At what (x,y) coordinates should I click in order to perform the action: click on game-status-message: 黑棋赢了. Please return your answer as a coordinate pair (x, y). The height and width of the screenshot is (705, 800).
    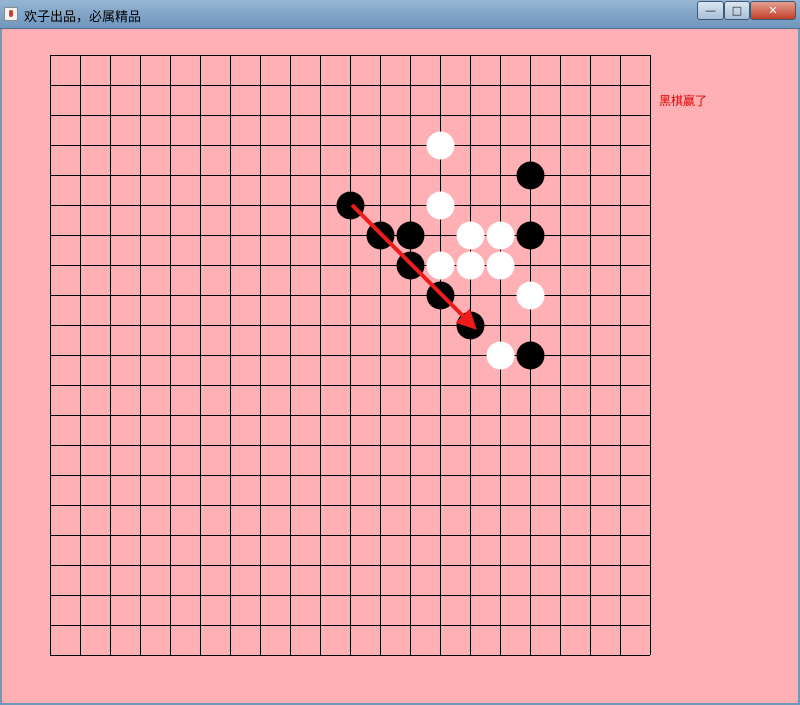
    Looking at the image, I should click on (683, 101).